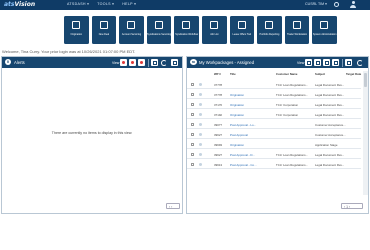 The image size is (370, 250). What do you see at coordinates (105, 4) in the screenshot?
I see `menu-tools: TOOLS ▾` at bounding box center [105, 4].